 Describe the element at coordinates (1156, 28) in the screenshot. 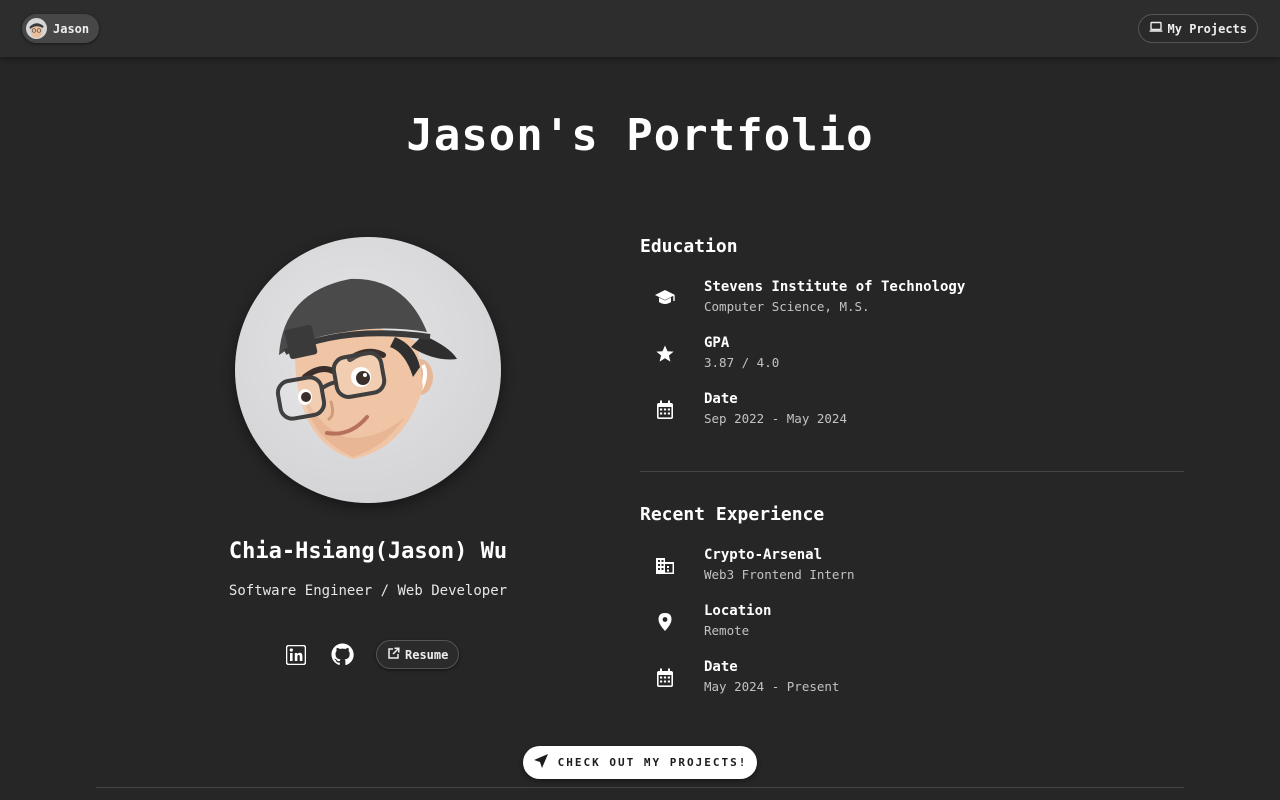

I see `laptop-icon` at that location.